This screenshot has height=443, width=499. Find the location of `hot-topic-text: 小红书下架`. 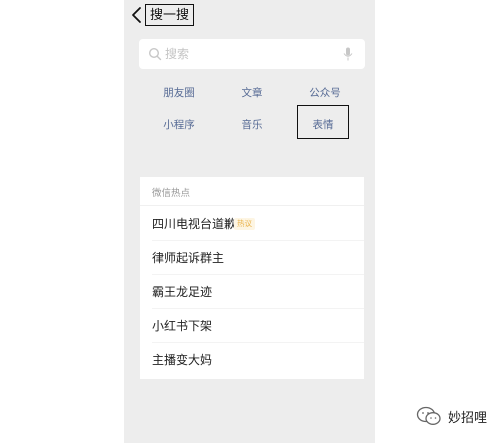

hot-topic-text: 小红书下架 is located at coordinates (182, 326).